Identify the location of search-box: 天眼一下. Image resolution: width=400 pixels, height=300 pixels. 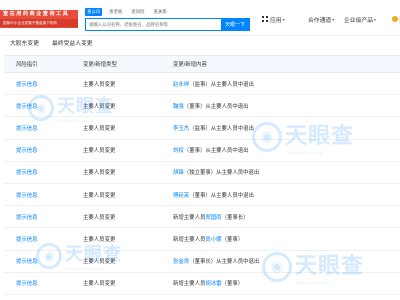
(167, 24).